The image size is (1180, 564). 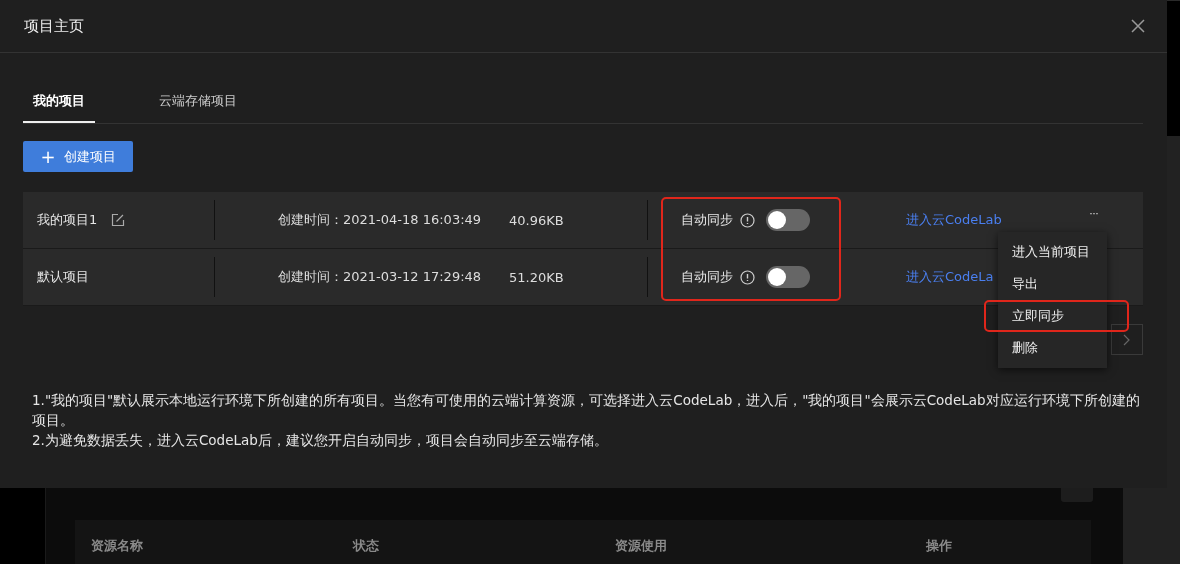 I want to click on column-header: 资源名称, so click(x=117, y=546).